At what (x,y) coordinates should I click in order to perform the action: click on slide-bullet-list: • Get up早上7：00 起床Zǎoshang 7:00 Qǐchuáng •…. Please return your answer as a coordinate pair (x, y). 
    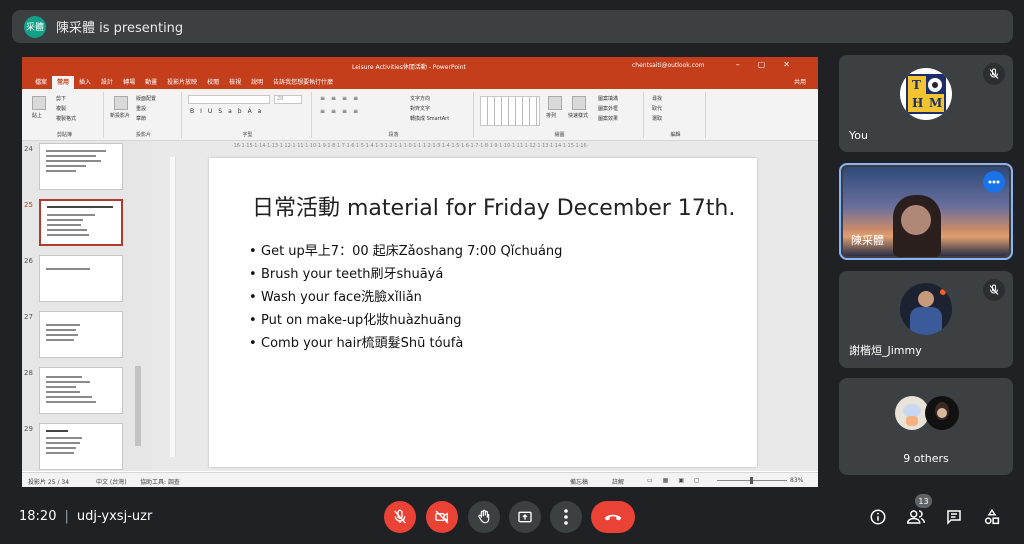
    Looking at the image, I should click on (405, 297).